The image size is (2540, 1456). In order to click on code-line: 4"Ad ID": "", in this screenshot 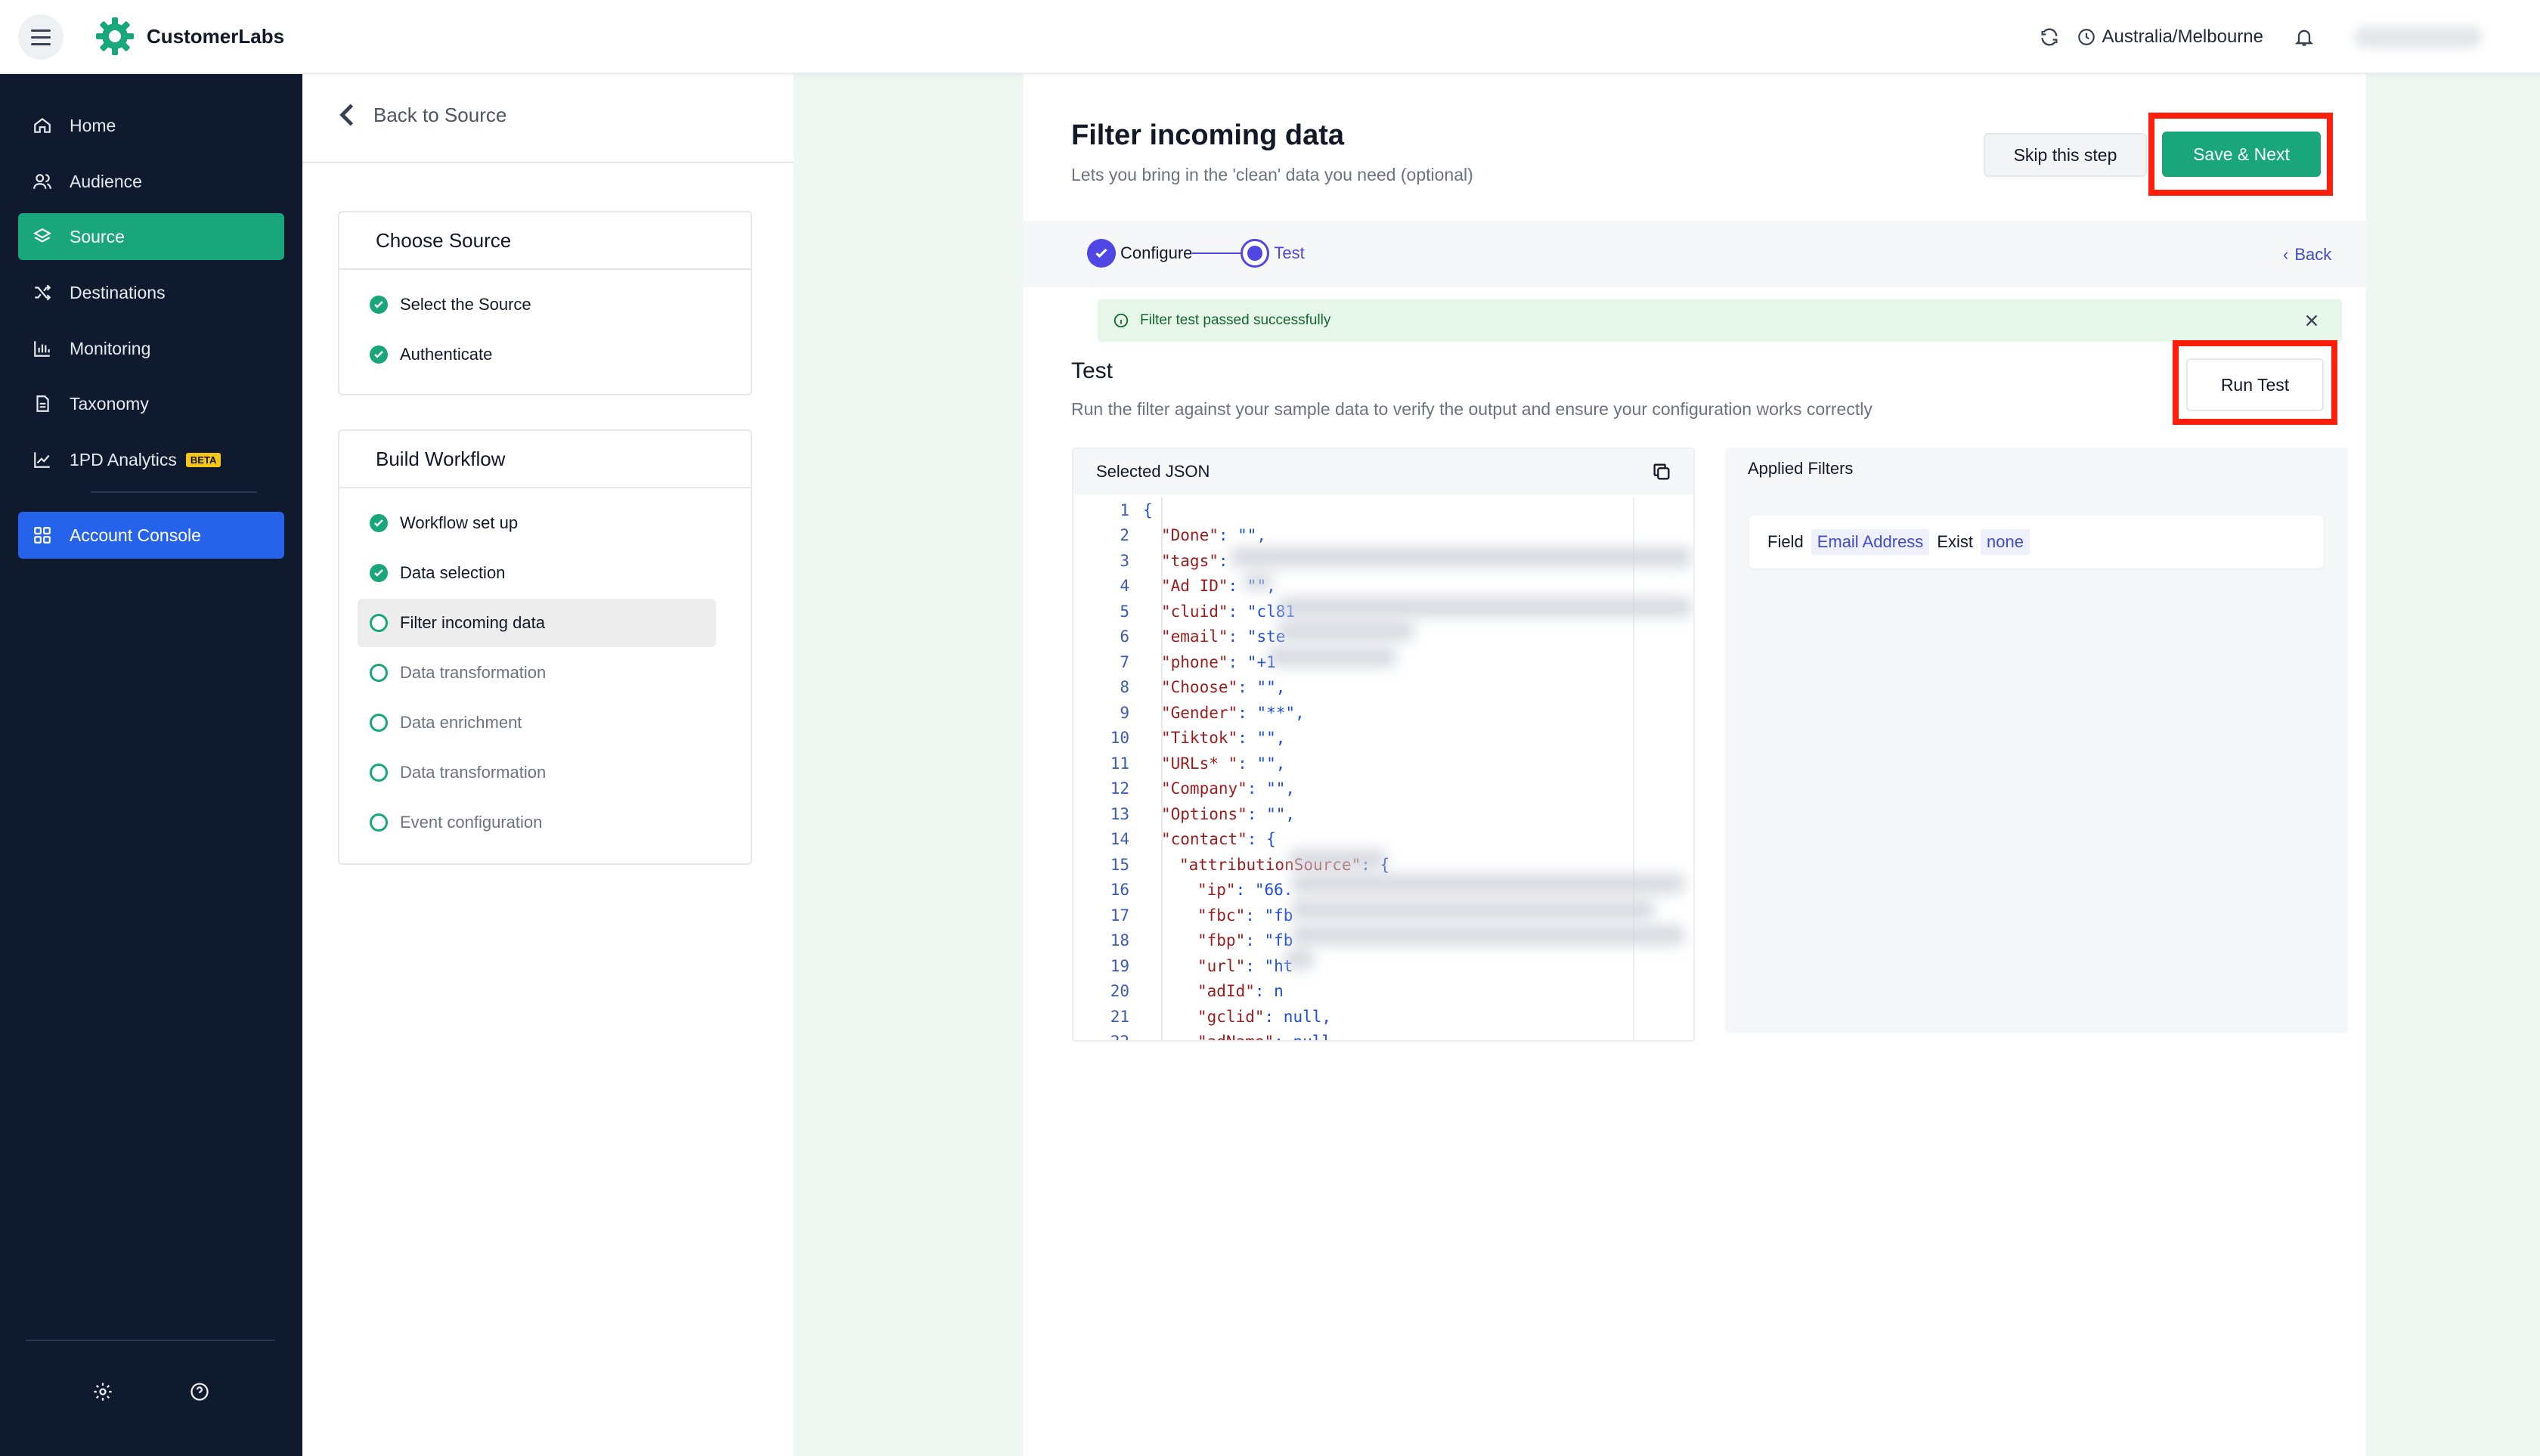, I will do `click(1383, 586)`.